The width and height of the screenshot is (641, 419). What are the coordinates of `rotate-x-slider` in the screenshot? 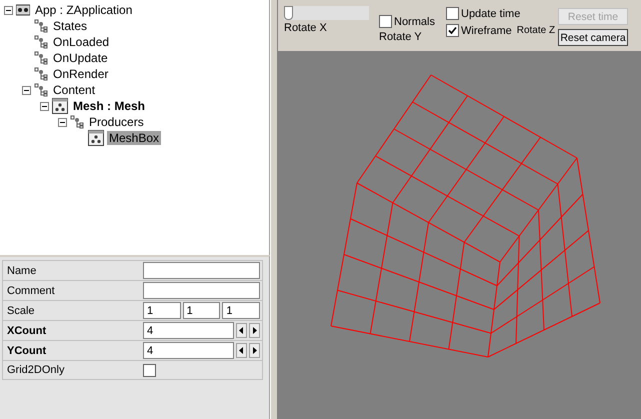 It's located at (326, 13).